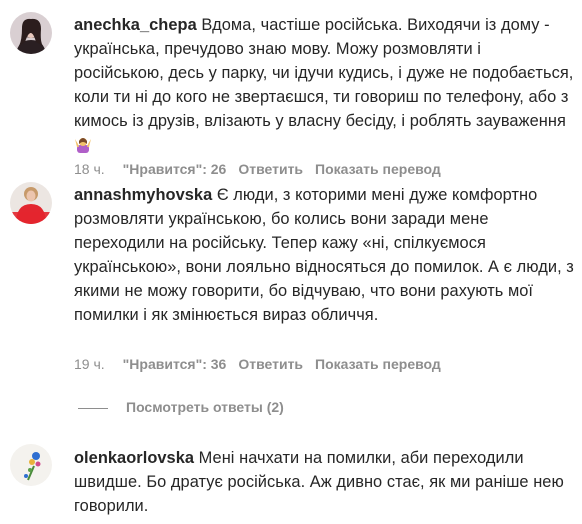  Describe the element at coordinates (143, 195) in the screenshot. I see `comment-username: annashmyhovska` at that location.